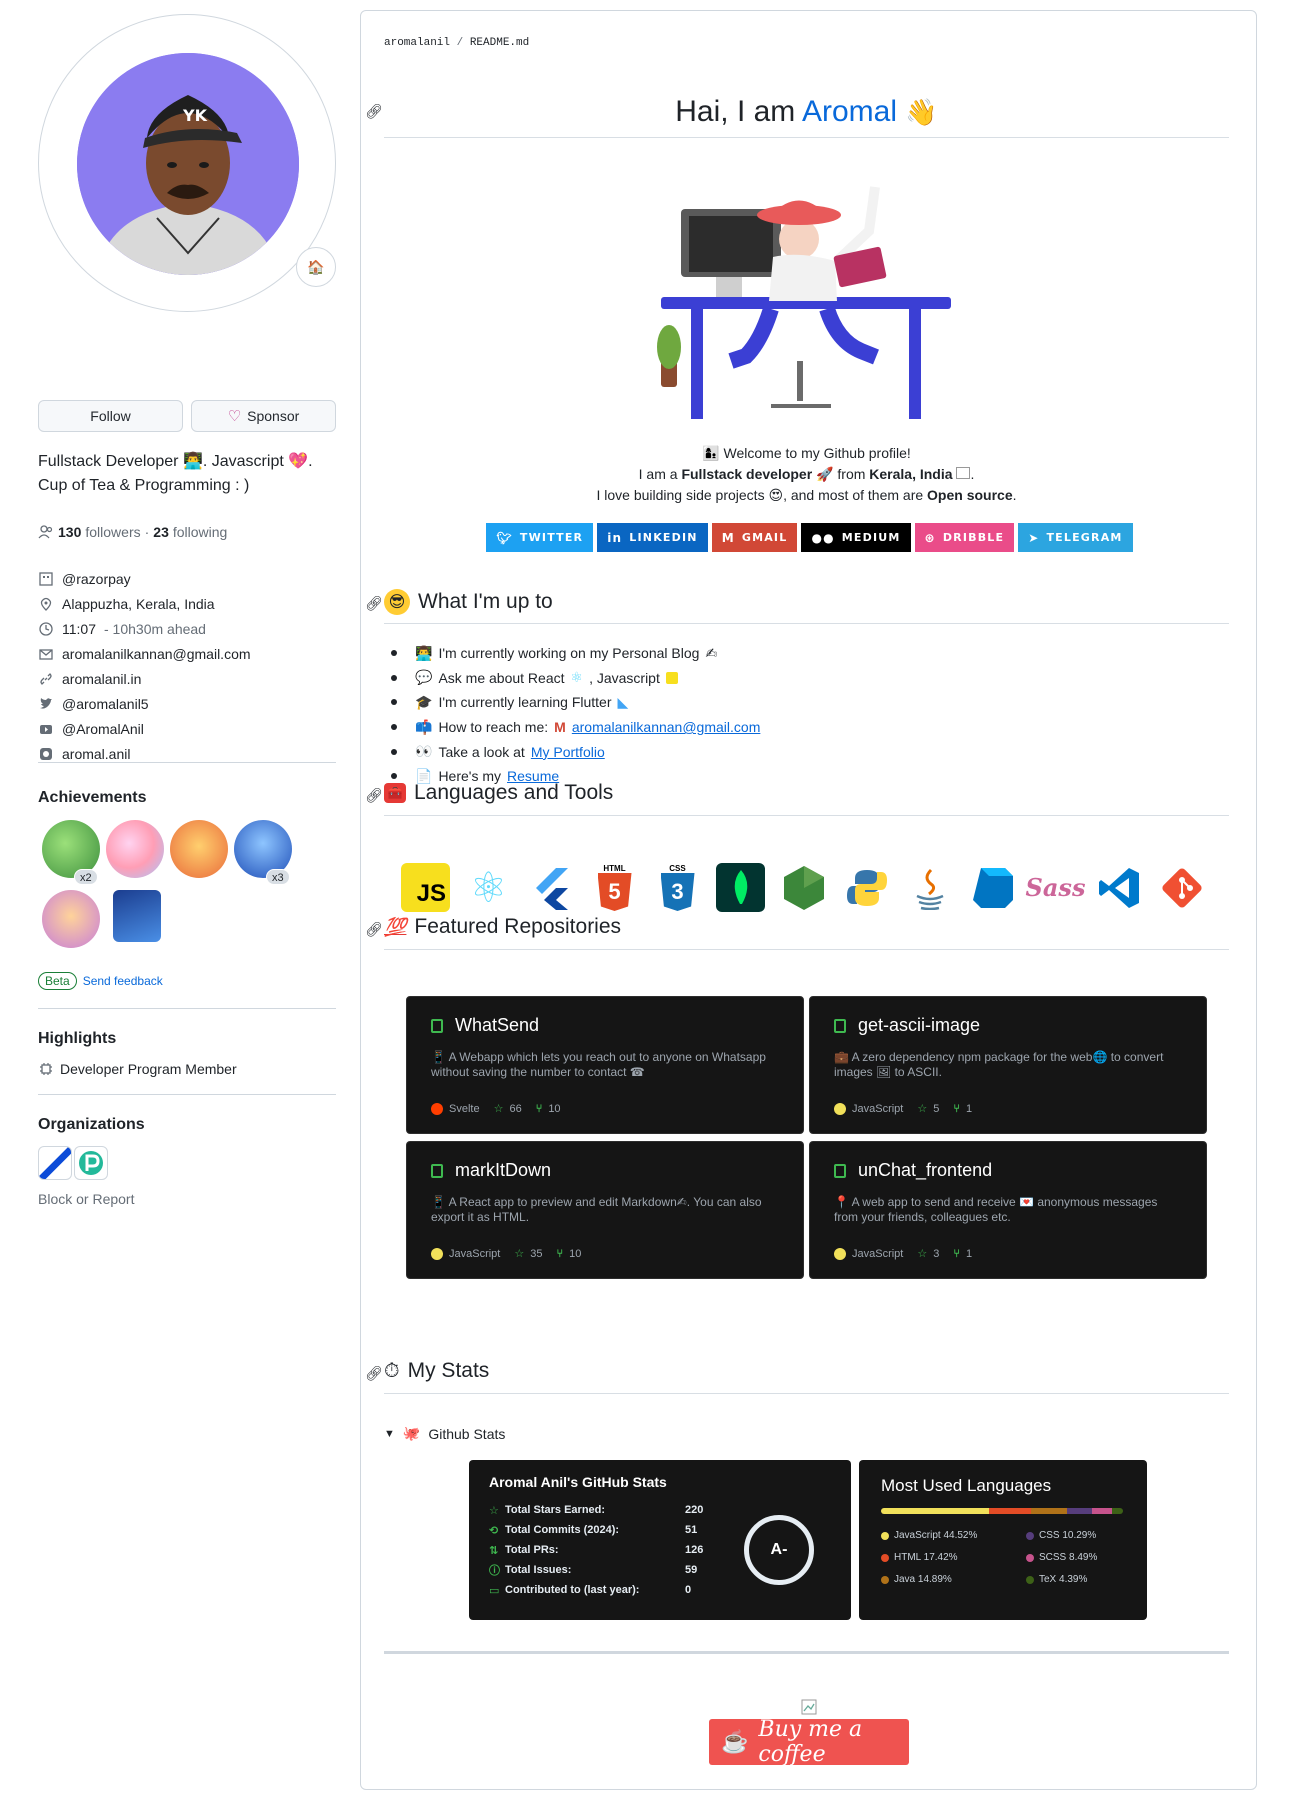 Image resolution: width=1293 pixels, height=1800 pixels. Describe the element at coordinates (46, 604) in the screenshot. I see `location-icon` at that location.